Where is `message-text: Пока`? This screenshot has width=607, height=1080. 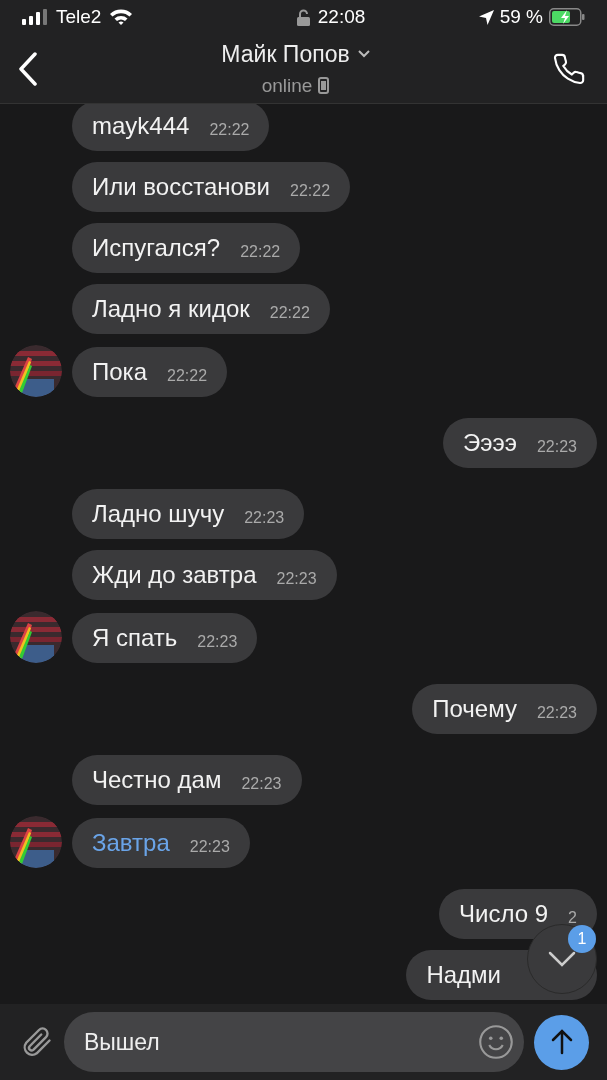
message-text: Пока is located at coordinates (119, 372).